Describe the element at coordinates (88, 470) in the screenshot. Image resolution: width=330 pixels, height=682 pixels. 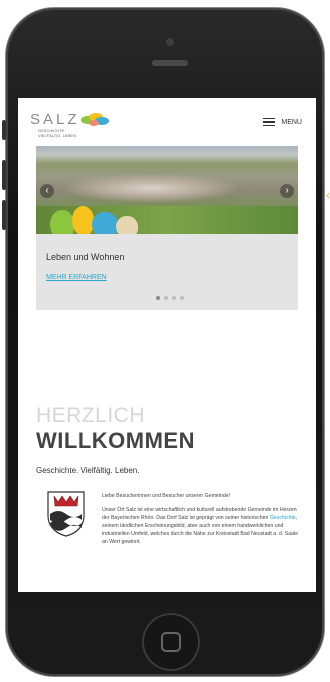
I see `welcome-tagline: Geschichte. Vielfältig. Leben.` at that location.